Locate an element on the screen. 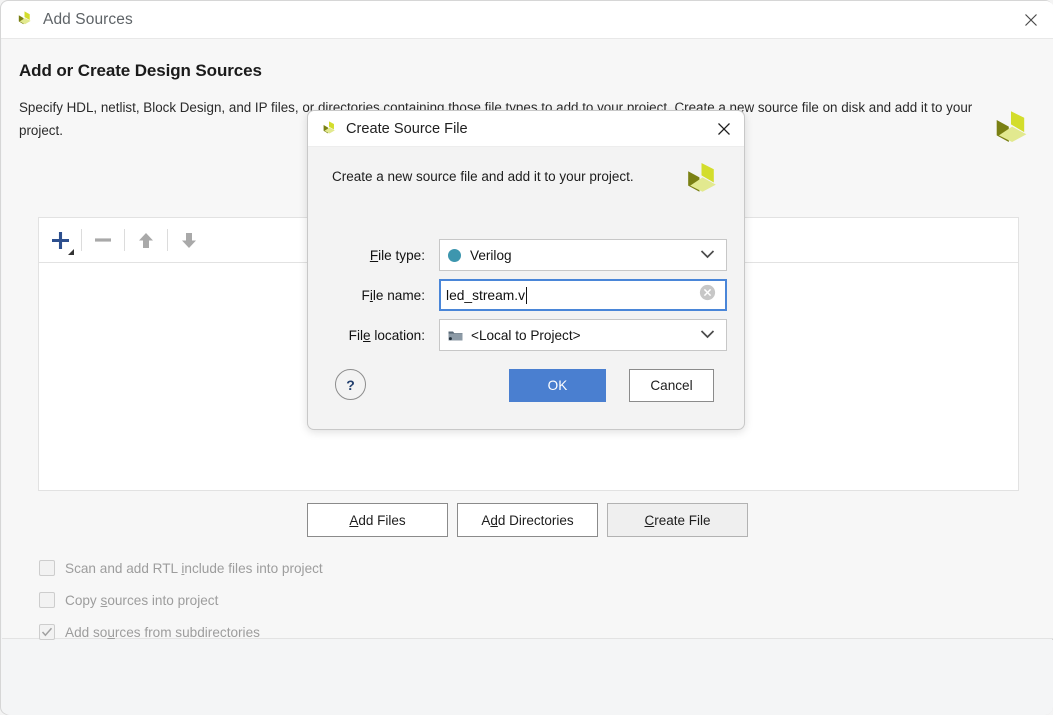 This screenshot has width=1053, height=715. remove-source-button is located at coordinates (103, 240).